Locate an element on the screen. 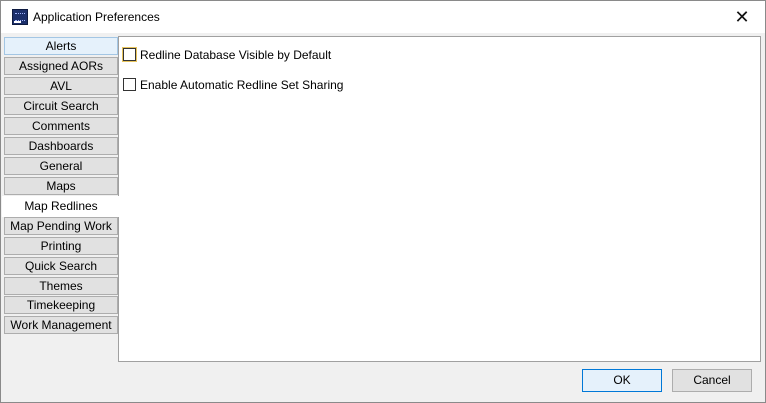 Image resolution: width=766 pixels, height=403 pixels. tab-maps: Maps is located at coordinates (61, 186).